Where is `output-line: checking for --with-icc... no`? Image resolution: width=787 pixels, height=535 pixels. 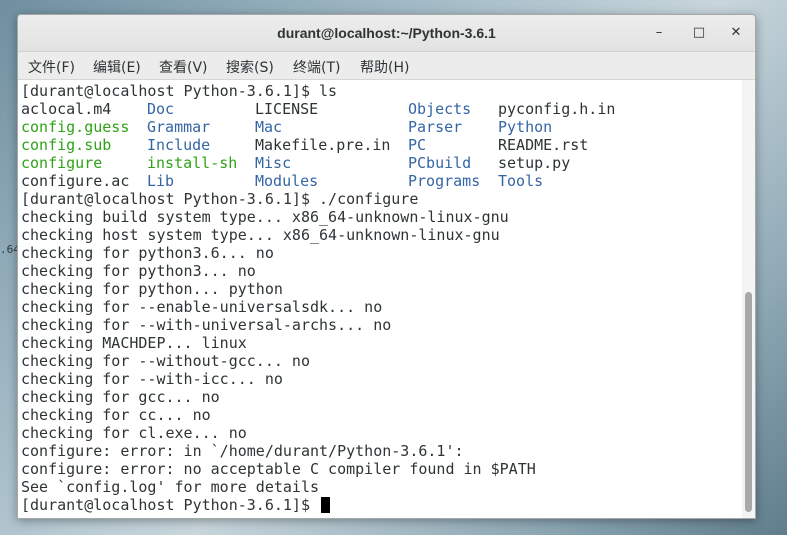
output-line: checking for --with-icc... no is located at coordinates (152, 379).